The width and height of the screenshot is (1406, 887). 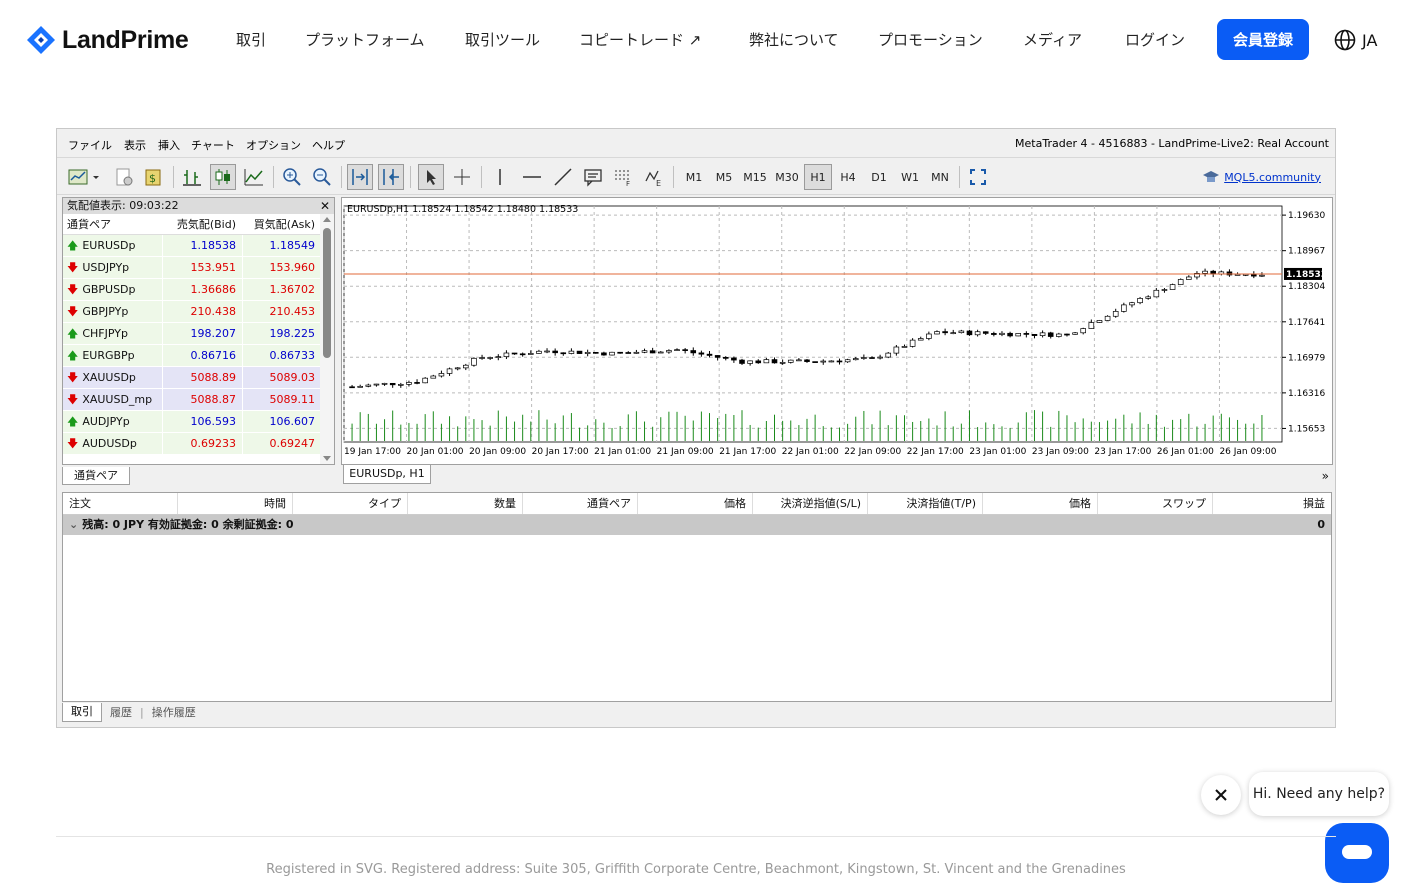 What do you see at coordinates (198, 400) in the screenshot?
I see `market-watch-row: 🡇 XAUUSD_mp 5088.87 5089.11` at bounding box center [198, 400].